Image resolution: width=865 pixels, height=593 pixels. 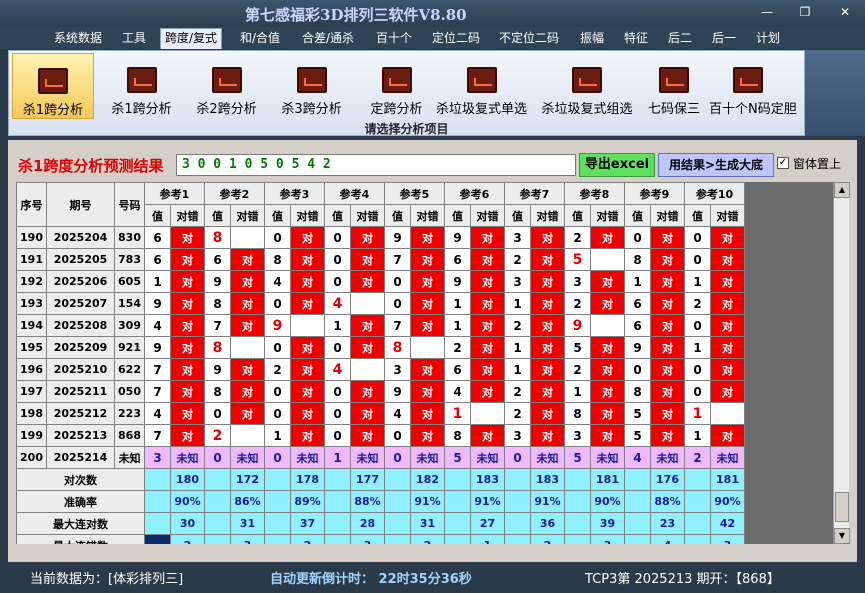 What do you see at coordinates (80, 347) in the screenshot?
I see `issue-cell: 2025209` at bounding box center [80, 347].